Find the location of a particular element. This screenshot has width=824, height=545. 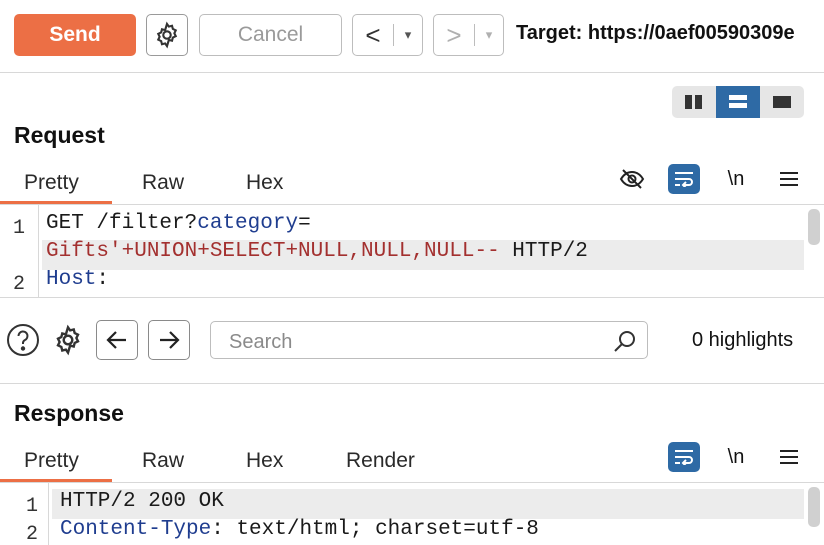

layout-stacked-button is located at coordinates (738, 102).